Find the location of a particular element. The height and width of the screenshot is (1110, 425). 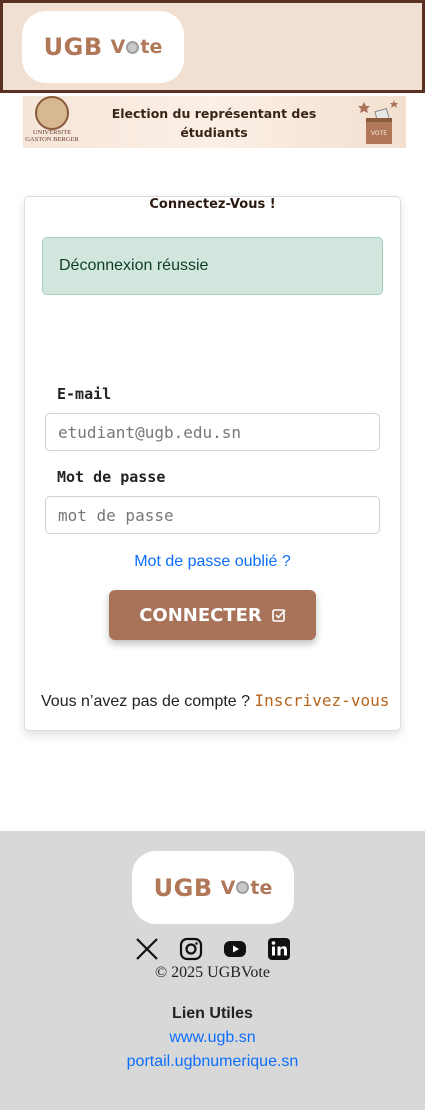

footer-ugbvote-logo: UGB V te is located at coordinates (213, 887).